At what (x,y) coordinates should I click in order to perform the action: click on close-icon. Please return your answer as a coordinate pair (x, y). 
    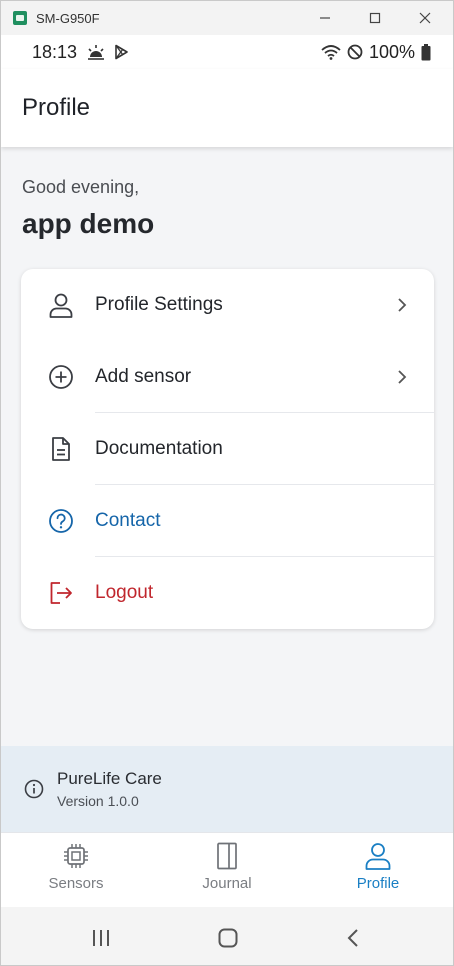
    Looking at the image, I should click on (425, 18).